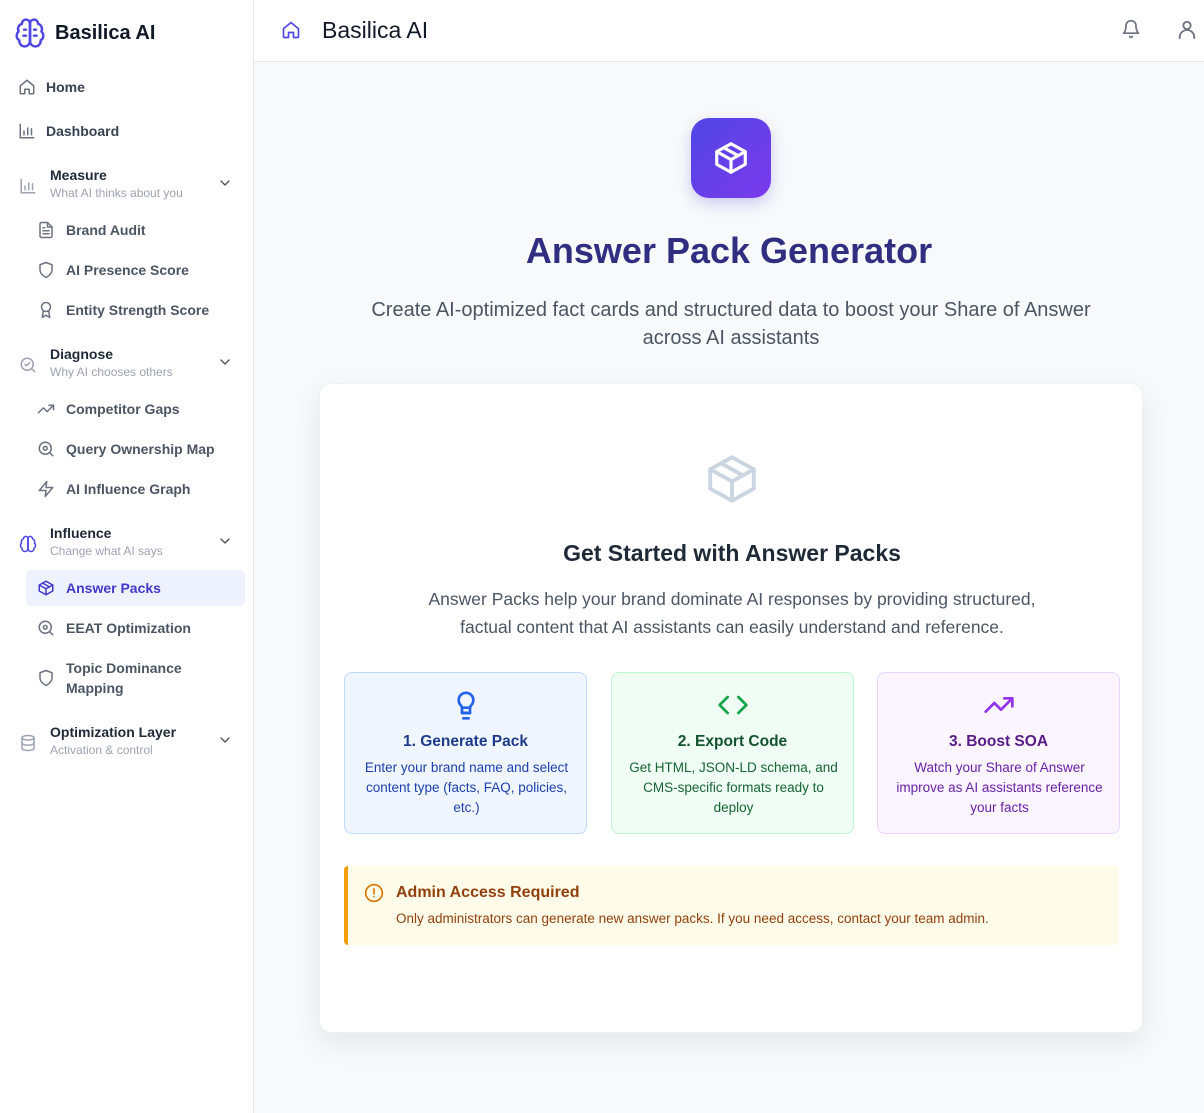  I want to click on sidebar-group-measure: Measure What AI thinks about you, so click(127, 184).